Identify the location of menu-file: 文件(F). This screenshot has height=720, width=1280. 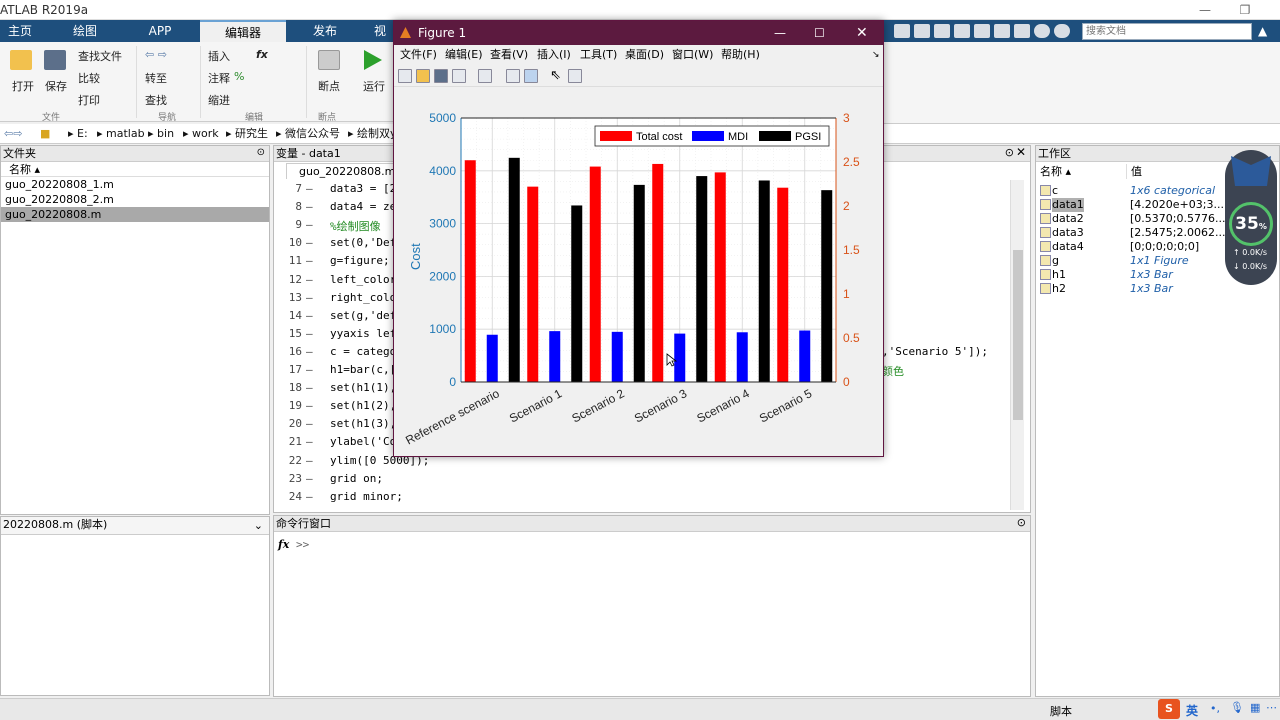
(418, 55).